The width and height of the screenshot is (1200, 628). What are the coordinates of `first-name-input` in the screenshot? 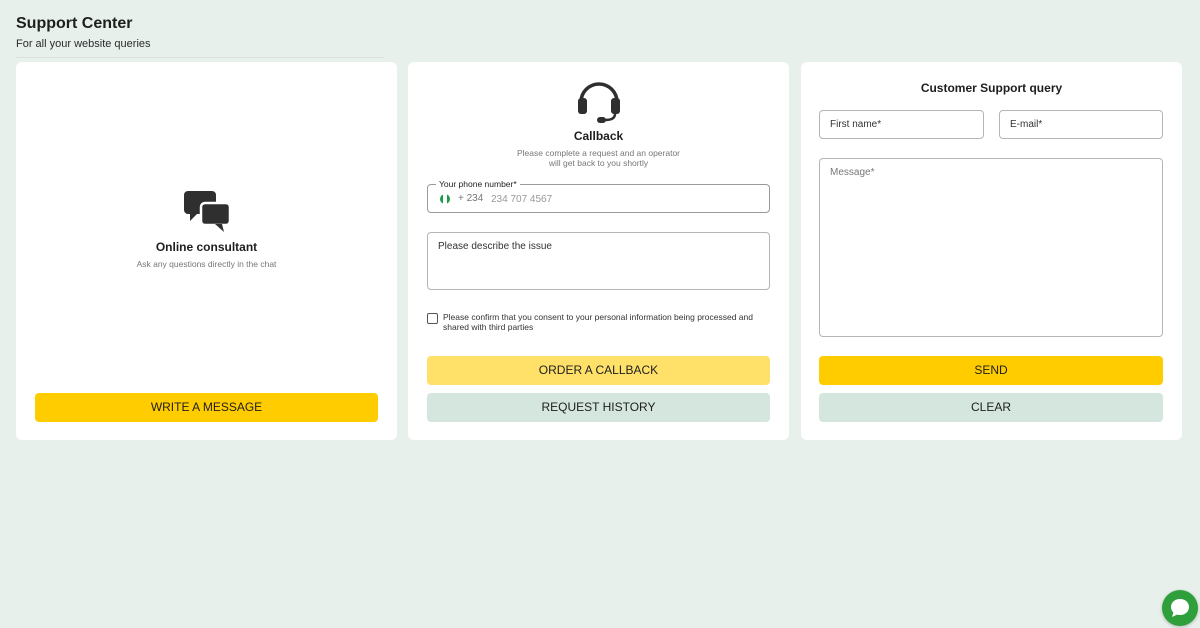 It's located at (901, 124).